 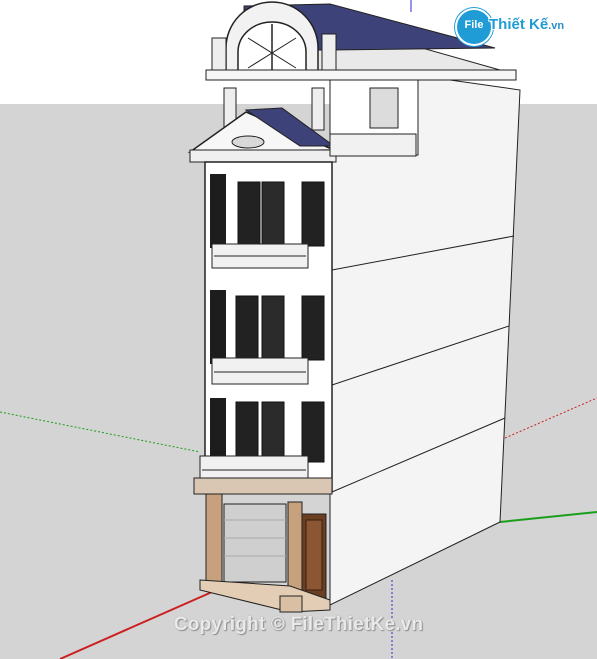 I want to click on balcony-f3, so click(x=260, y=371).